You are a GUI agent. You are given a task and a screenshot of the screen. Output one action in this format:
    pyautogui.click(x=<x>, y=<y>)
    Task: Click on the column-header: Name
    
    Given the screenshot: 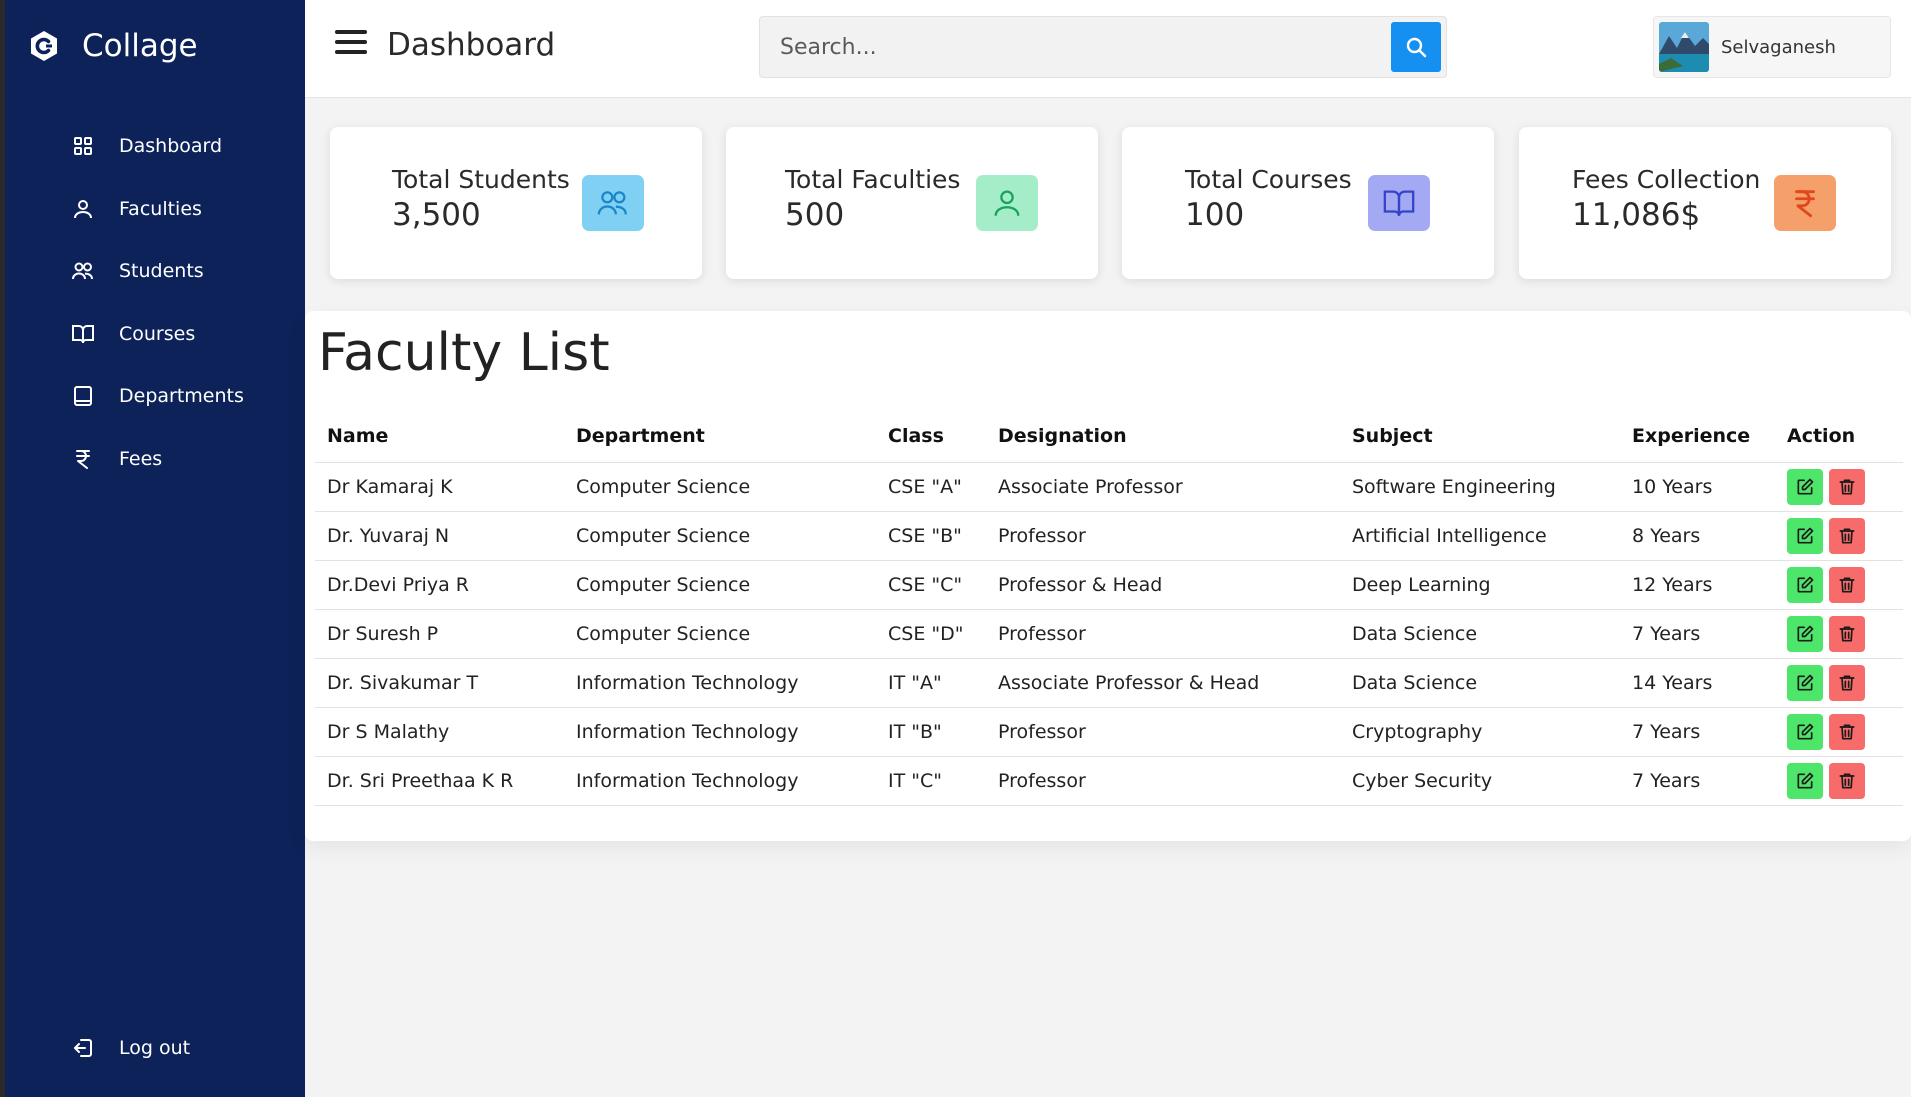 What is the action you would take?
    pyautogui.click(x=439, y=437)
    